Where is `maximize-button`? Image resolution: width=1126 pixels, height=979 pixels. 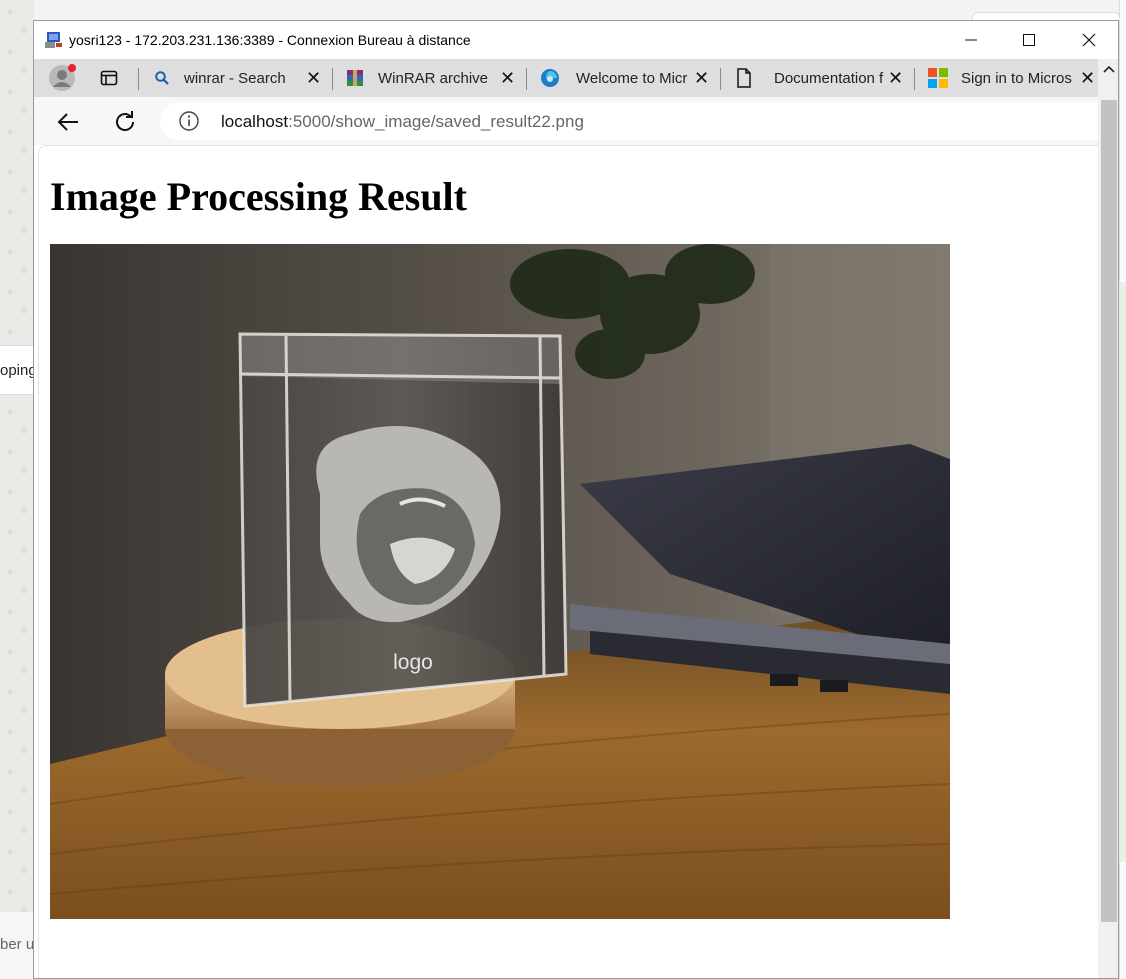 maximize-button is located at coordinates (1029, 40).